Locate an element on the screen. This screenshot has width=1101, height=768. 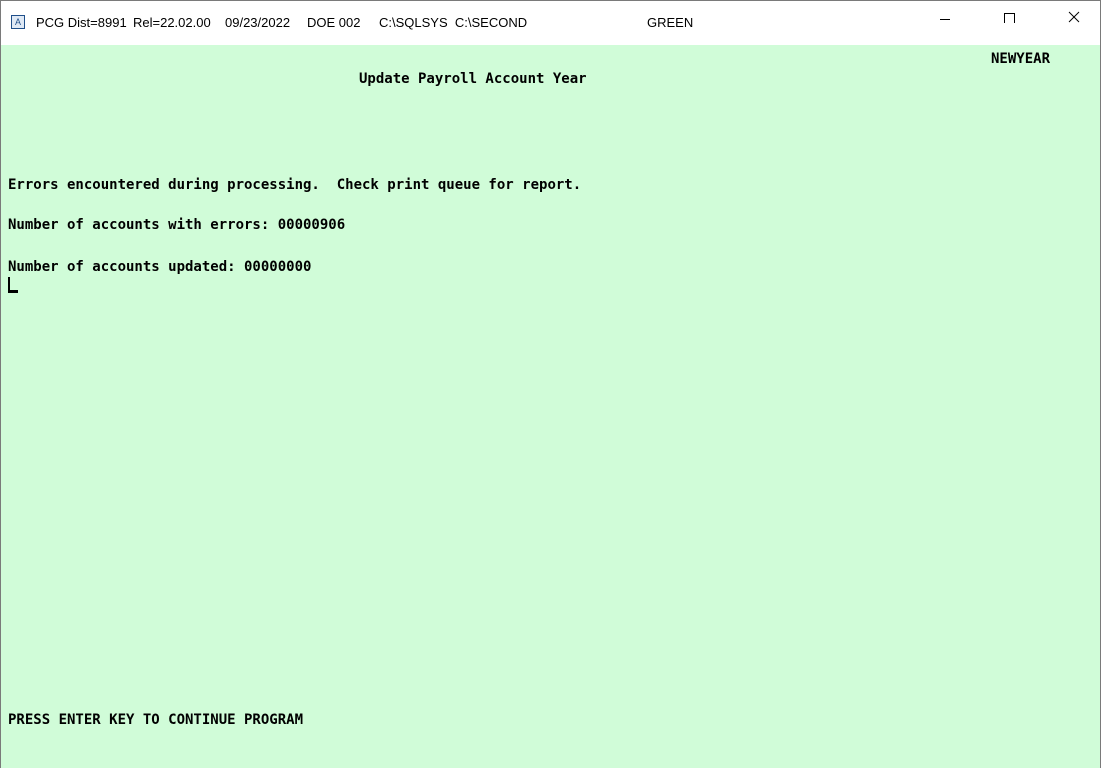
minimize-icon is located at coordinates (945, 19).